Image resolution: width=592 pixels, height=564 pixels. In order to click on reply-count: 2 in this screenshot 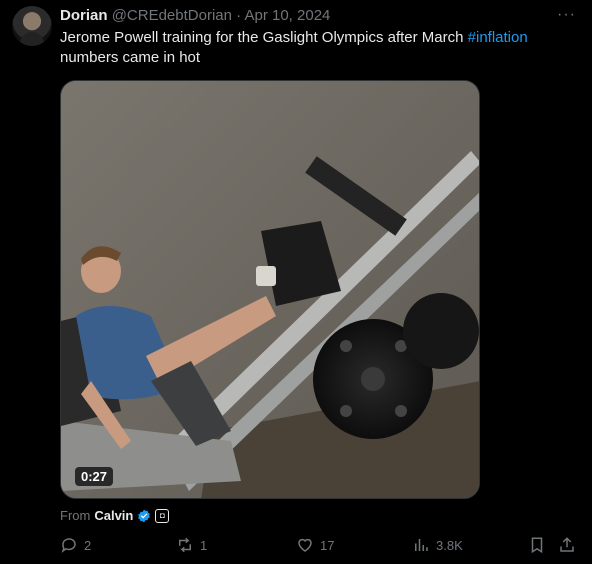, I will do `click(88, 545)`.